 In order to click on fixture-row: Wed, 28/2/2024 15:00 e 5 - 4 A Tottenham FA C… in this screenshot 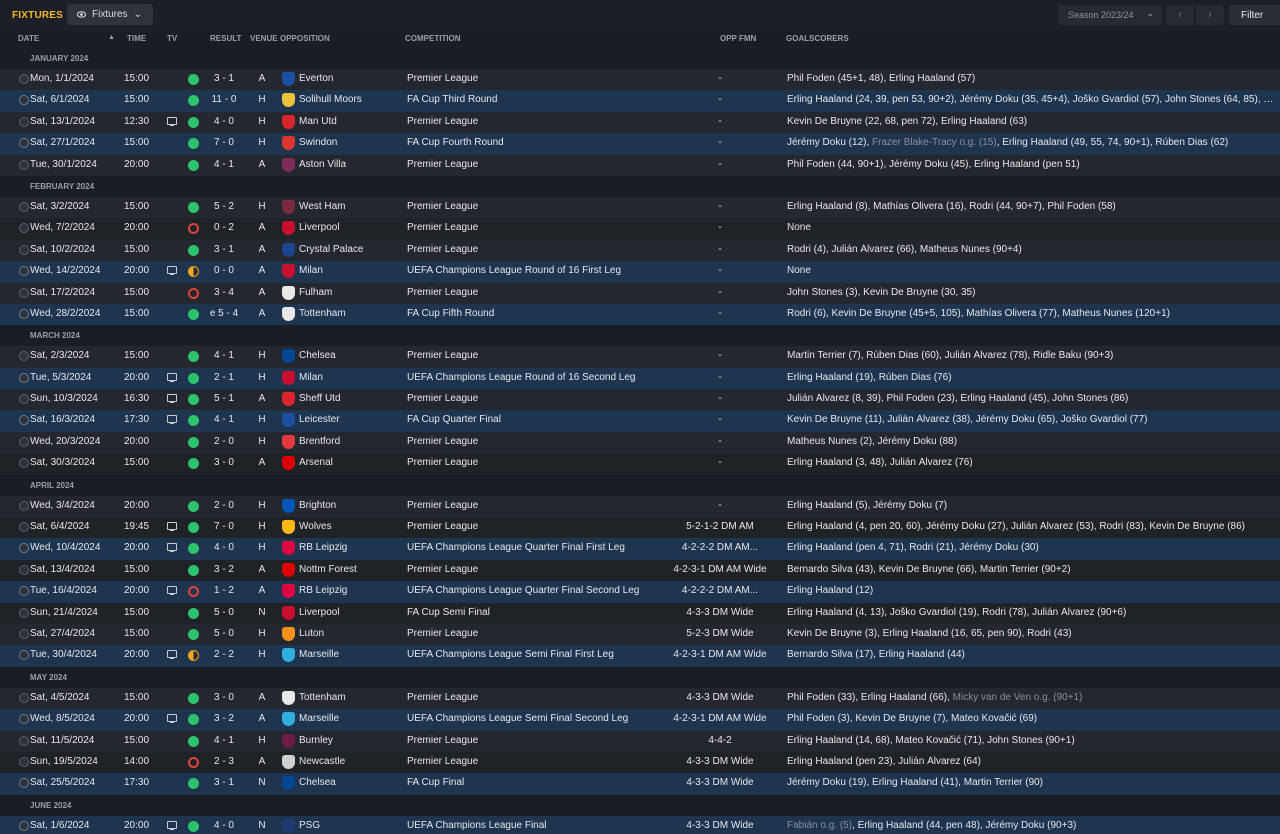, I will do `click(640, 314)`.